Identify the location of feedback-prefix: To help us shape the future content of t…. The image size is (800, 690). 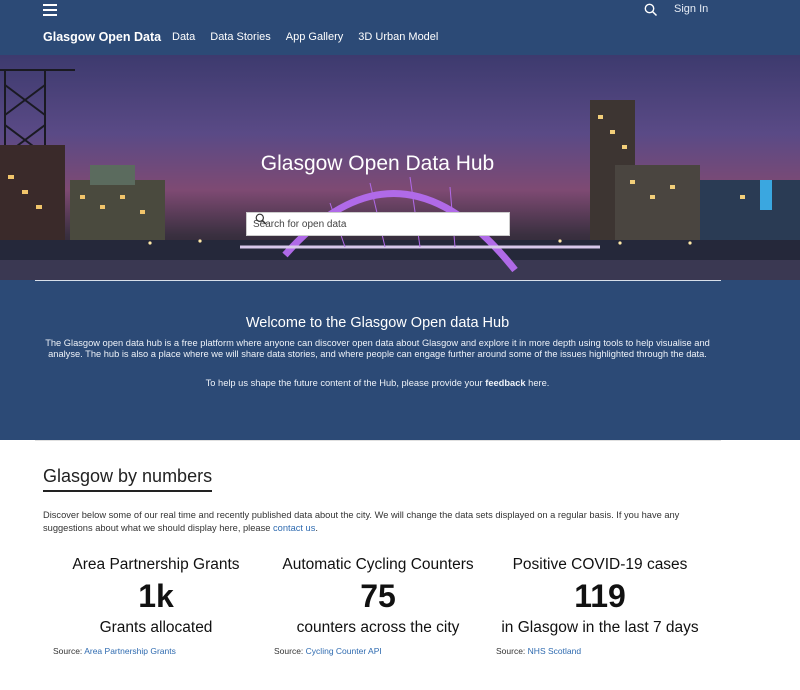
(344, 383).